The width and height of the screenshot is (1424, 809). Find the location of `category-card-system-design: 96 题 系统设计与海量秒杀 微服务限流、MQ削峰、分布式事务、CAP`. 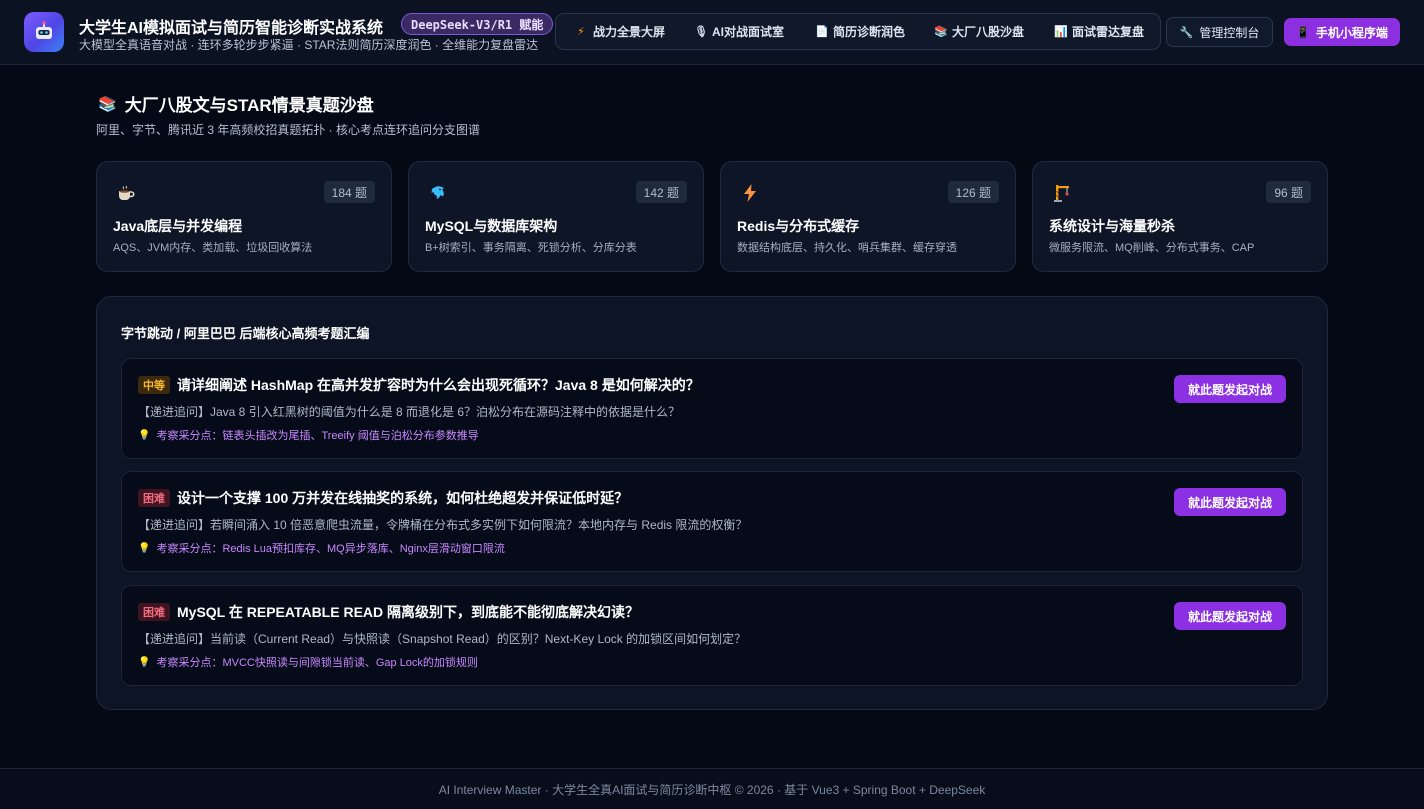

category-card-system-design: 96 题 系统设计与海量秒杀 微服务限流、MQ削峰、分布式事务、CAP is located at coordinates (1180, 216).